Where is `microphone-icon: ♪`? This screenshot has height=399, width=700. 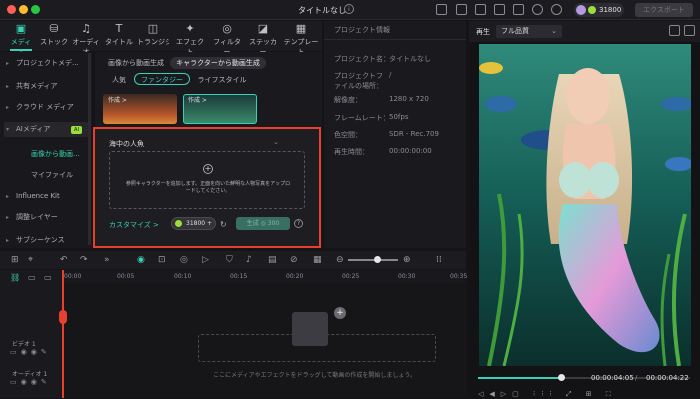
microphone-icon: ♪ is located at coordinates (249, 260).